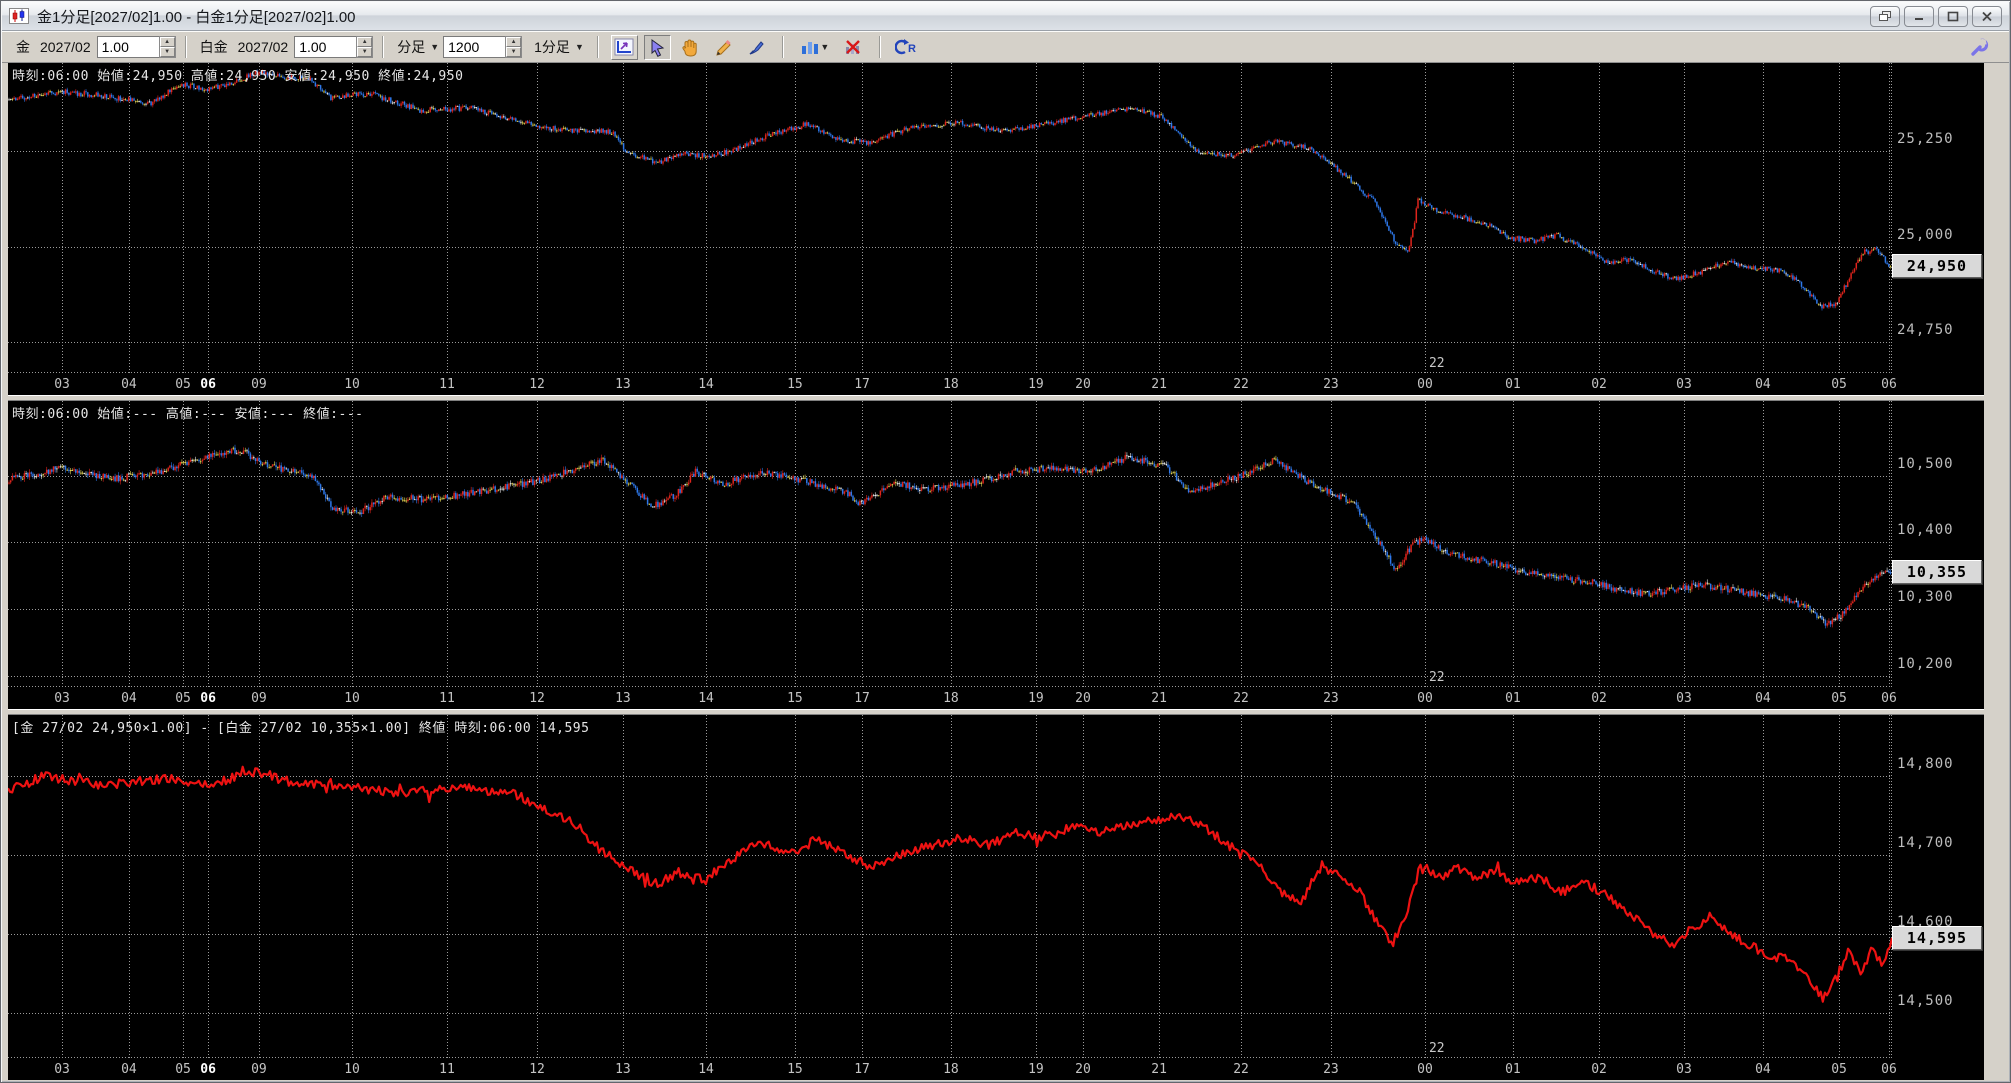 This screenshot has height=1083, width=2011. What do you see at coordinates (127, 47) in the screenshot?
I see `gold-multiplier-input` at bounding box center [127, 47].